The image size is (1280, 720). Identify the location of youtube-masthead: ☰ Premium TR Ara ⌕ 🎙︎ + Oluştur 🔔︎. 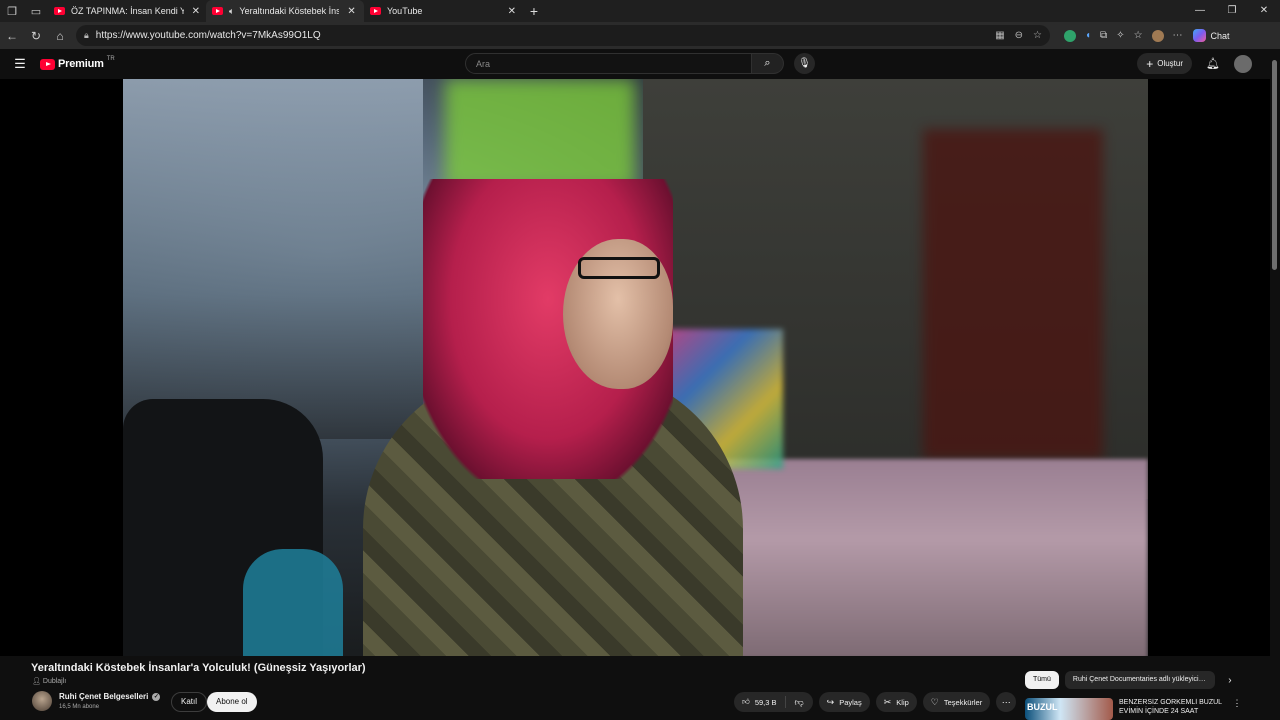
(640, 64).